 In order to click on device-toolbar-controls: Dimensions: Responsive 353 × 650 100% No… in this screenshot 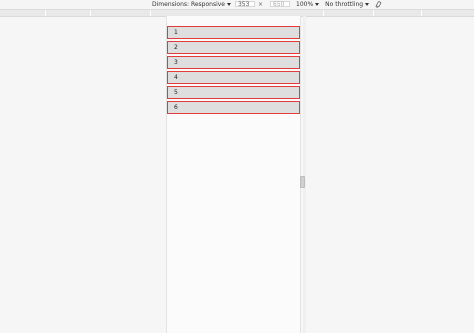, I will do `click(267, 4)`.